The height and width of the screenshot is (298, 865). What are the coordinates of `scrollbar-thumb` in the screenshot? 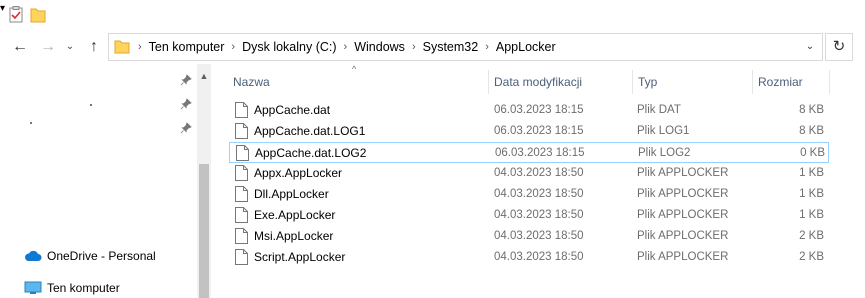 It's located at (204, 231).